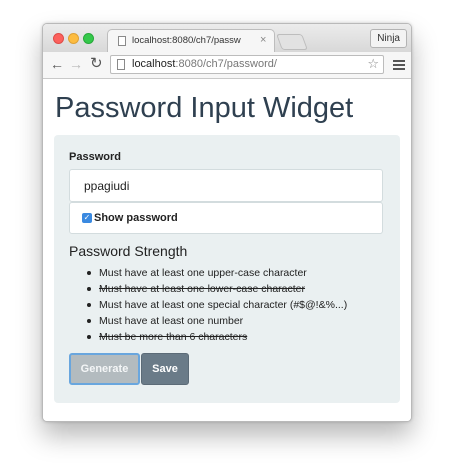 This screenshot has height=466, width=450. What do you see at coordinates (186, 40) in the screenshot?
I see `tab-title: localhost:8080/ch7/passw` at bounding box center [186, 40].